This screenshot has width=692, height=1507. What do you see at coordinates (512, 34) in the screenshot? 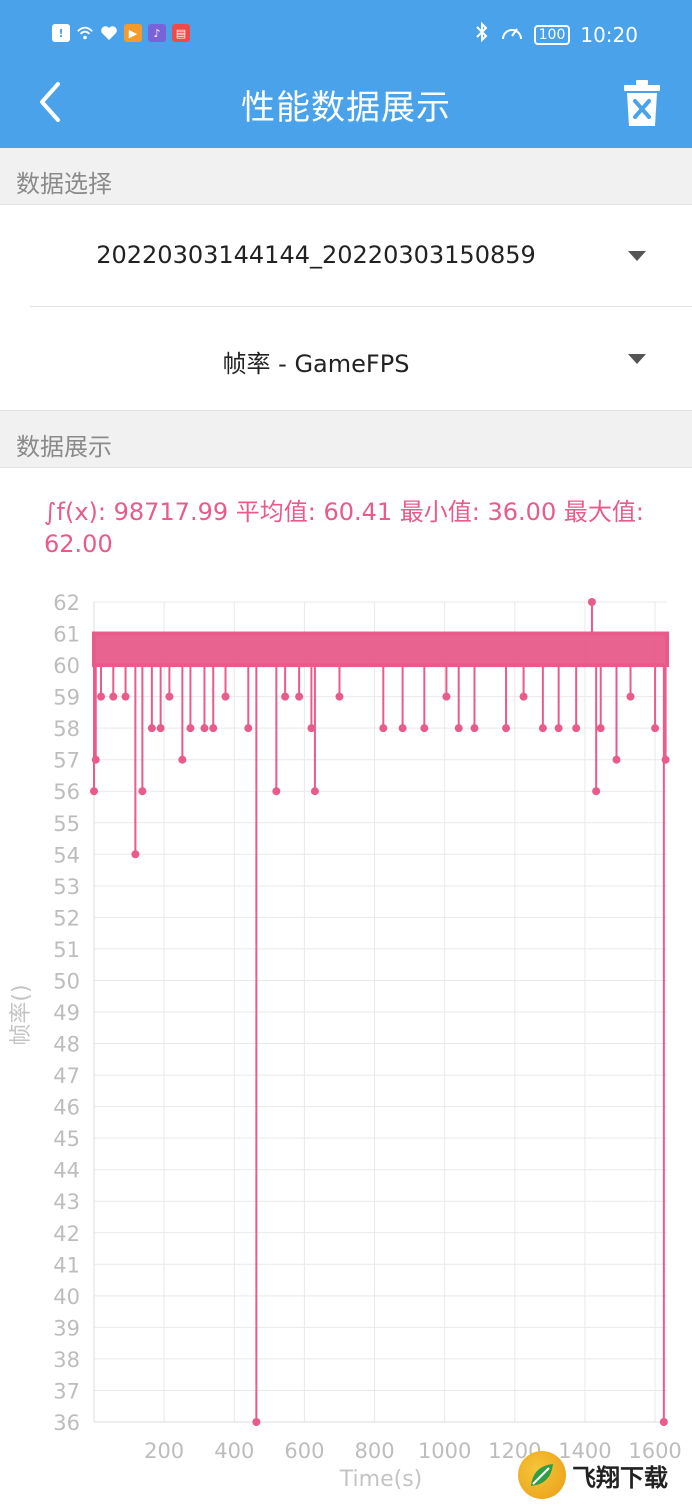
I see `speed-icon` at bounding box center [512, 34].